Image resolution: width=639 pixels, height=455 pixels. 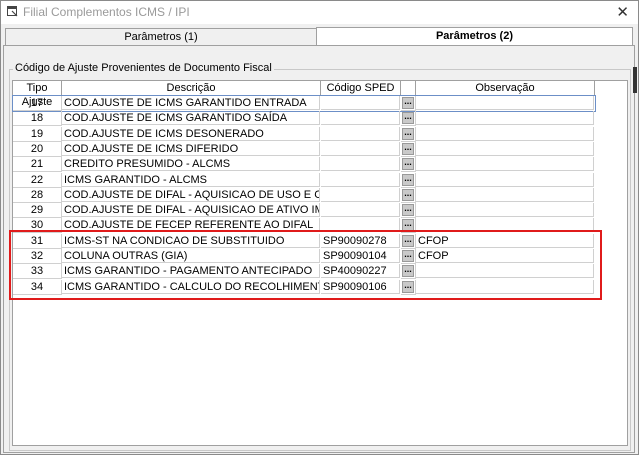 I want to click on app-window-icon, so click(x=12, y=11).